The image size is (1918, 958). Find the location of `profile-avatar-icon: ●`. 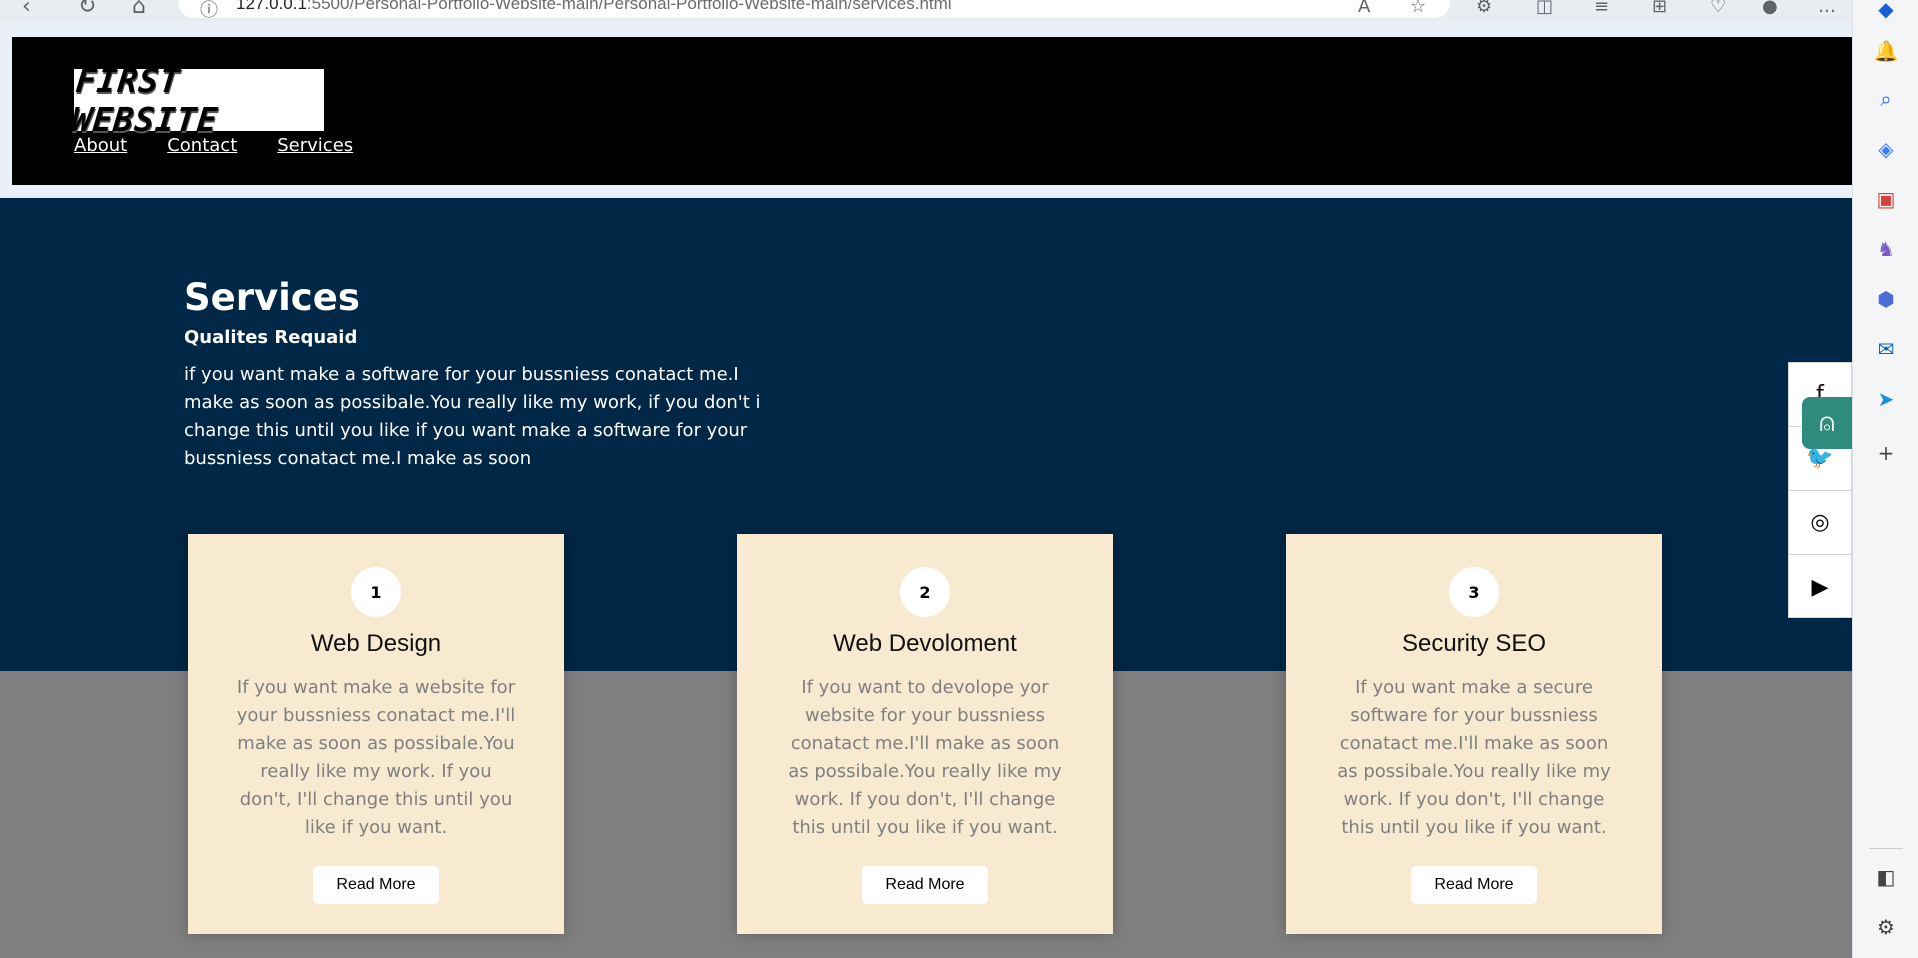

profile-avatar-icon: ● is located at coordinates (1770, 8).